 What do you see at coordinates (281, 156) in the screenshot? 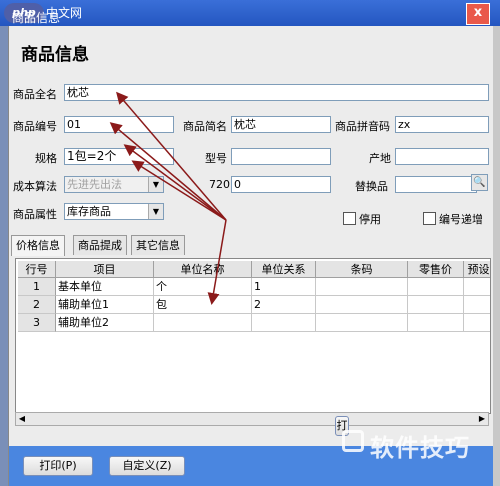
I see `model-input` at bounding box center [281, 156].